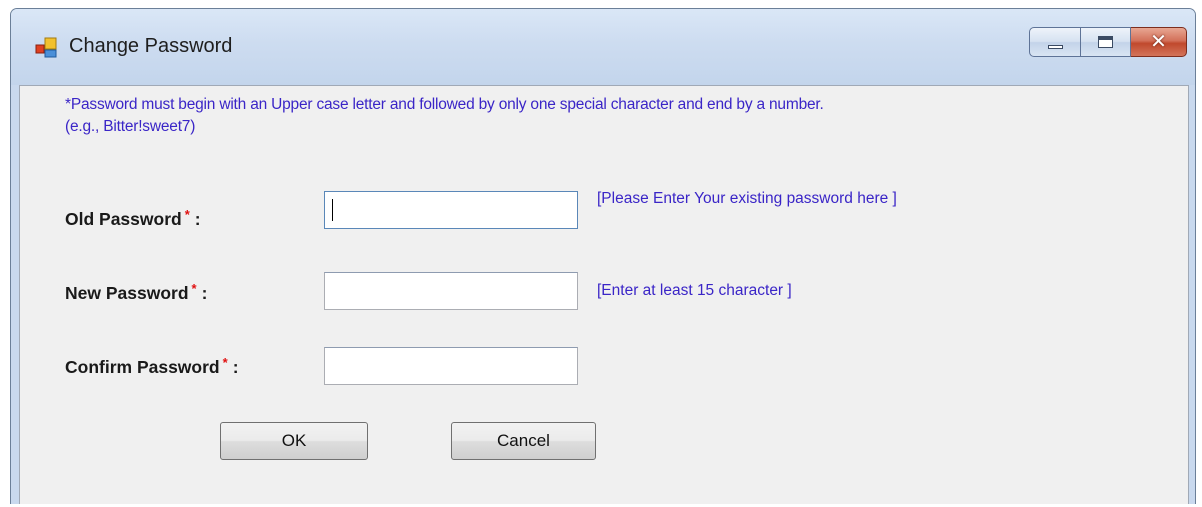 This screenshot has height=507, width=1202. I want to click on close-icon: ✕, so click(1158, 42).